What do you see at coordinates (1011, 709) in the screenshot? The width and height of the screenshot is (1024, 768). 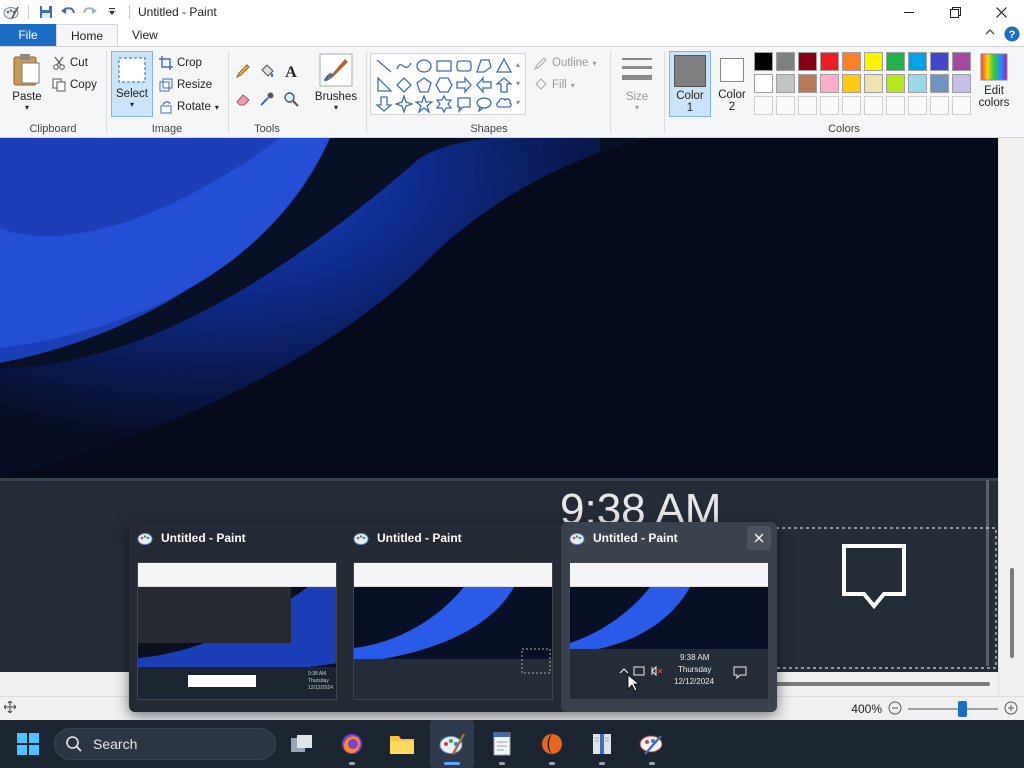 I see `zoom-in-icon` at bounding box center [1011, 709].